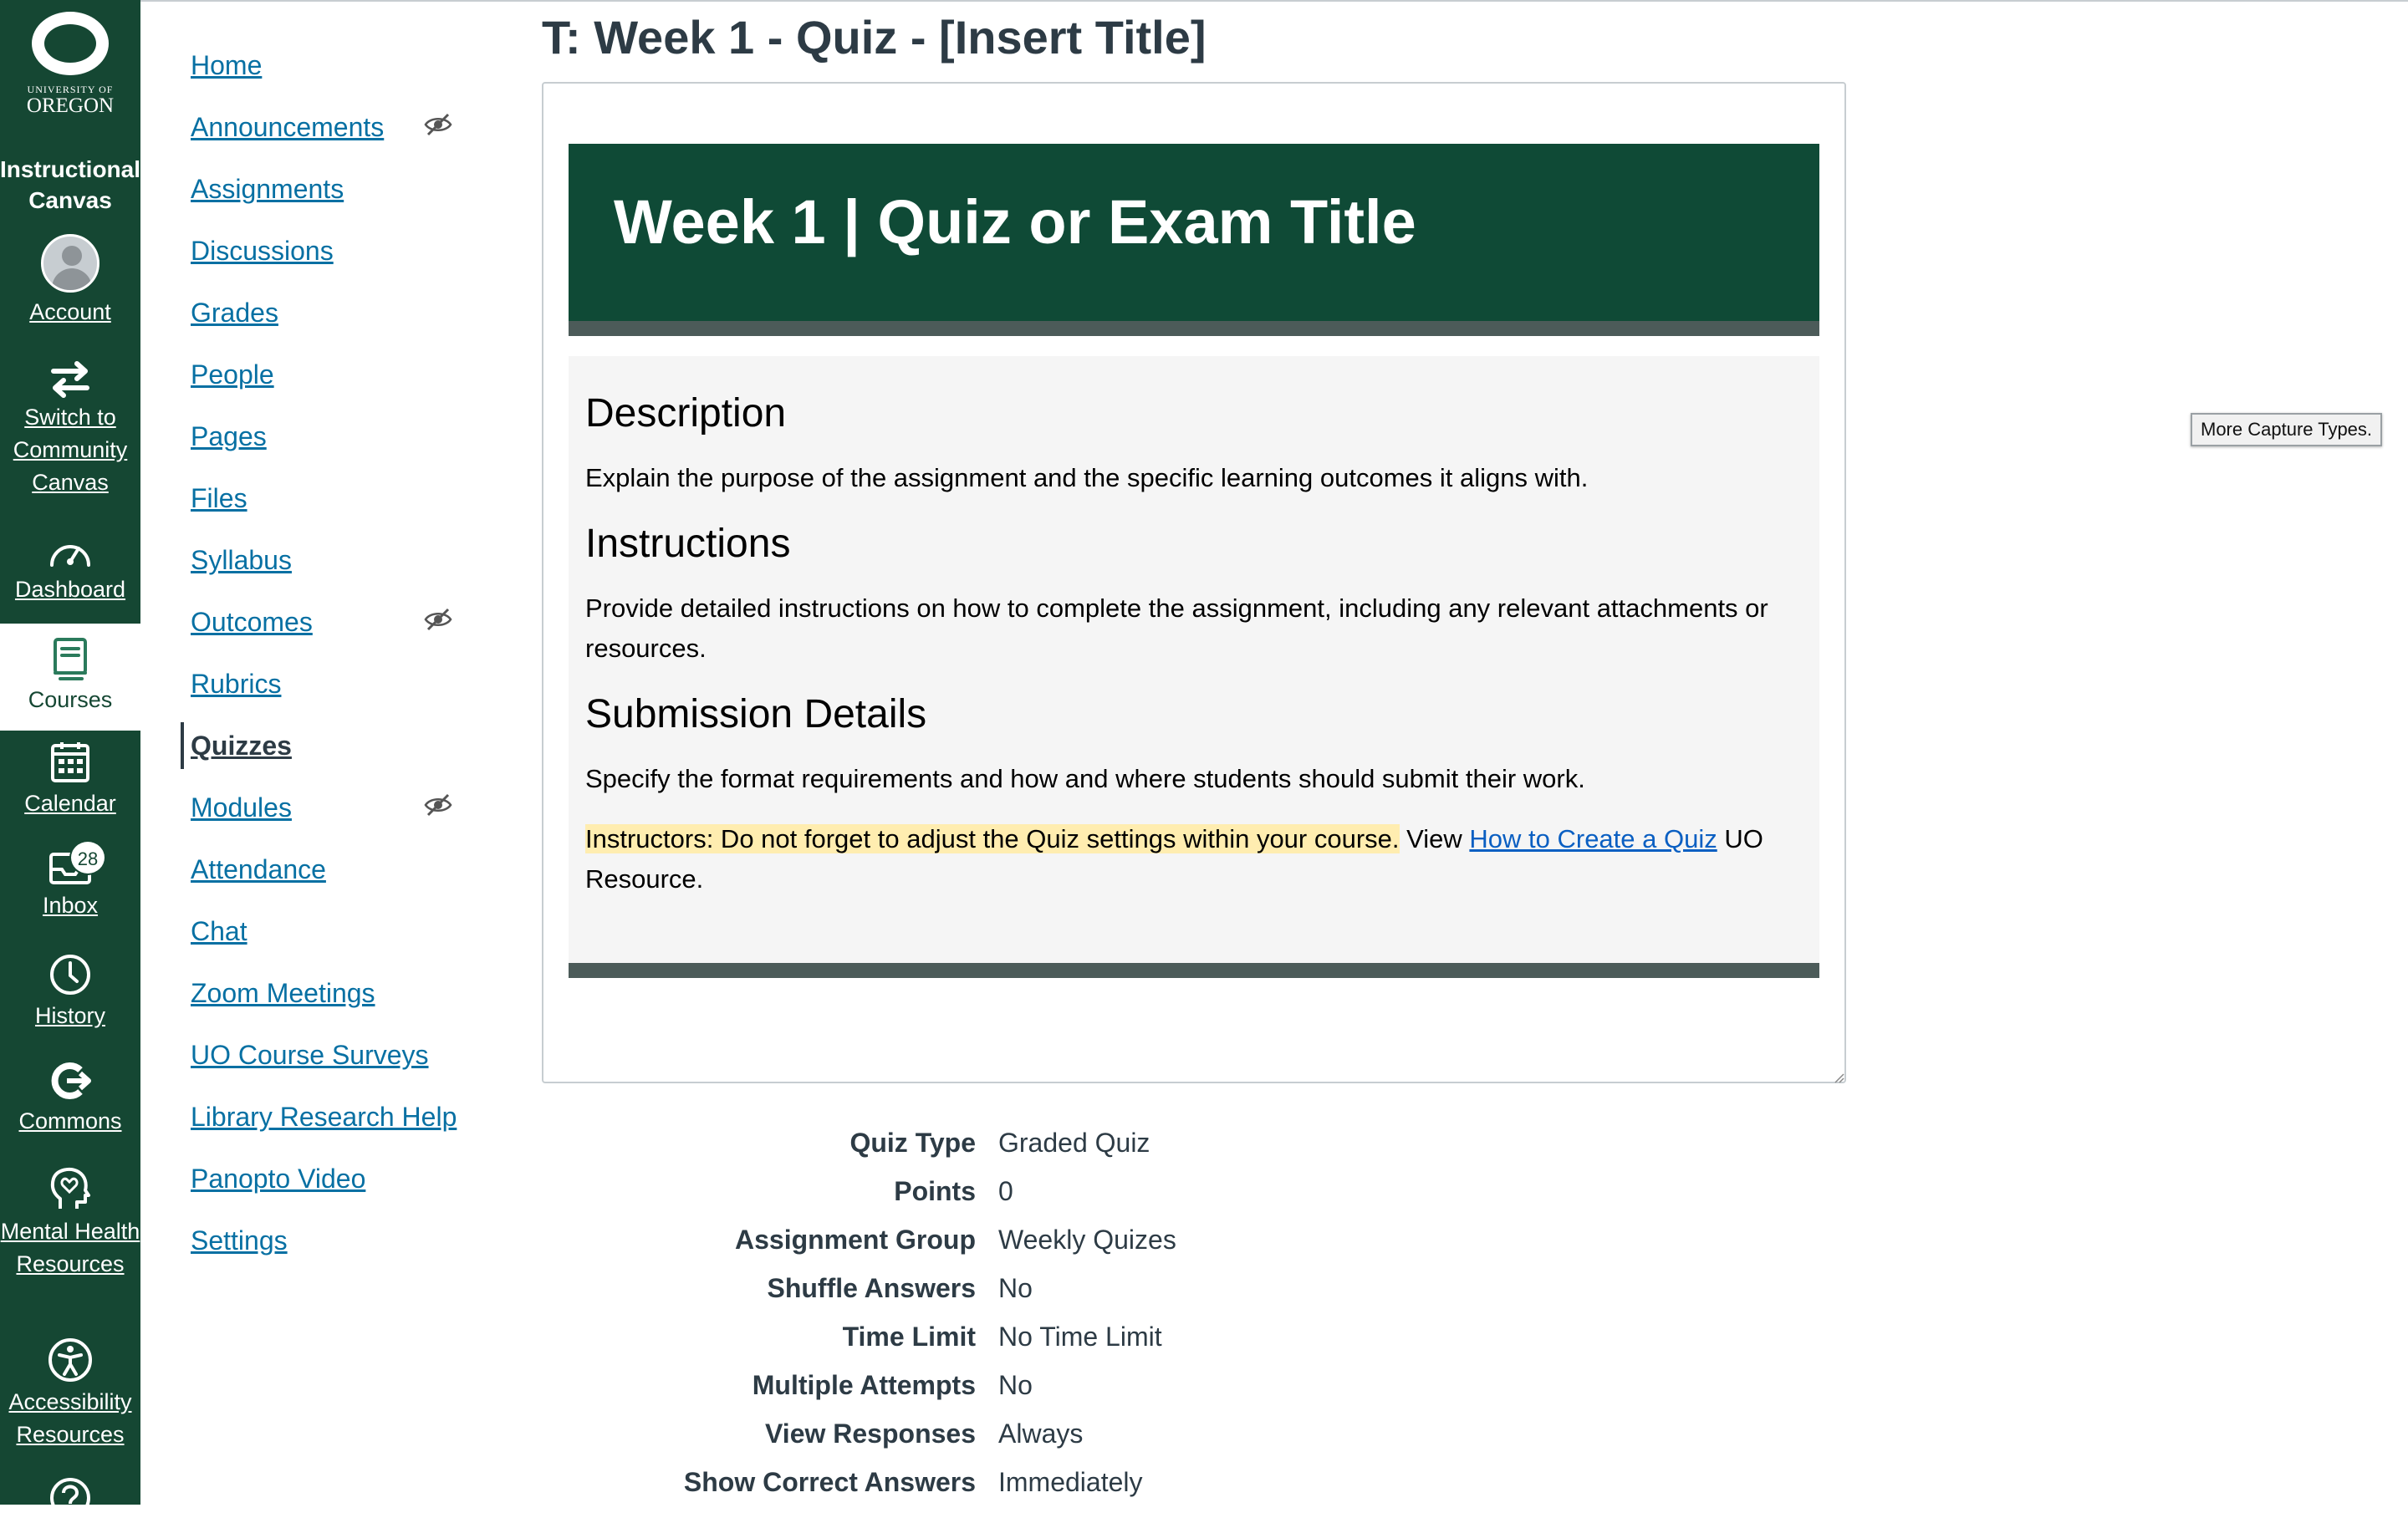 The height and width of the screenshot is (1523, 2408). Describe the element at coordinates (1015, 222) in the screenshot. I see `banner-title: Week 1 | Quiz or Exam Title` at that location.